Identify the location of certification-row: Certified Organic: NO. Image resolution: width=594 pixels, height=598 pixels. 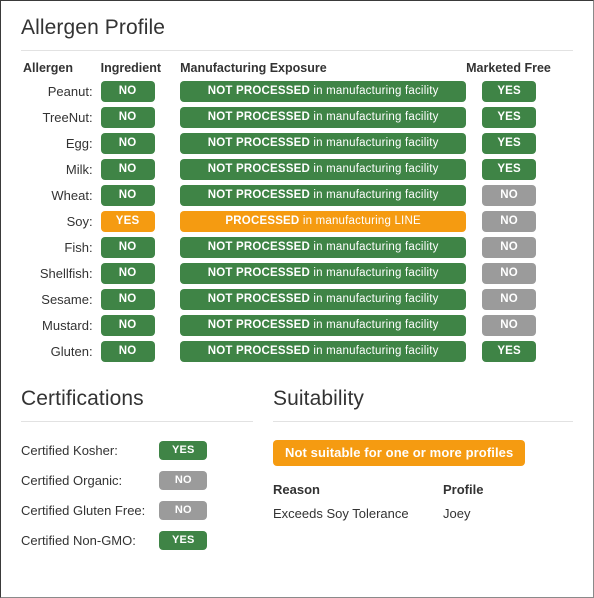
(114, 485).